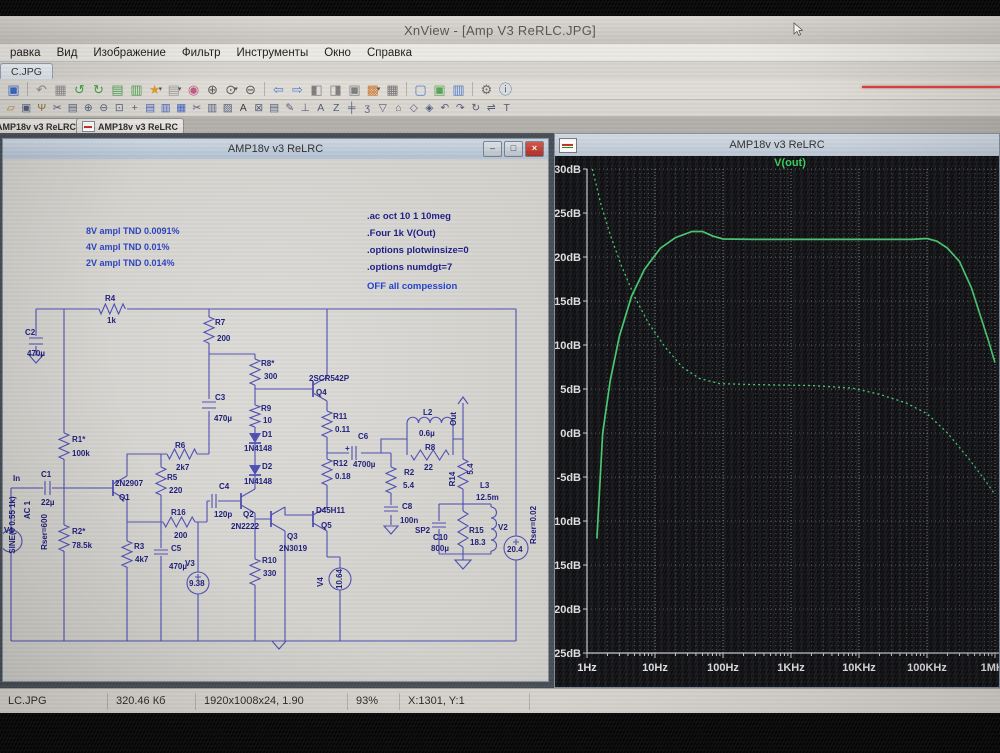 The image size is (1000, 753). Describe the element at coordinates (155, 89) in the screenshot. I see `favorites-icon: ★ ▾` at that location.